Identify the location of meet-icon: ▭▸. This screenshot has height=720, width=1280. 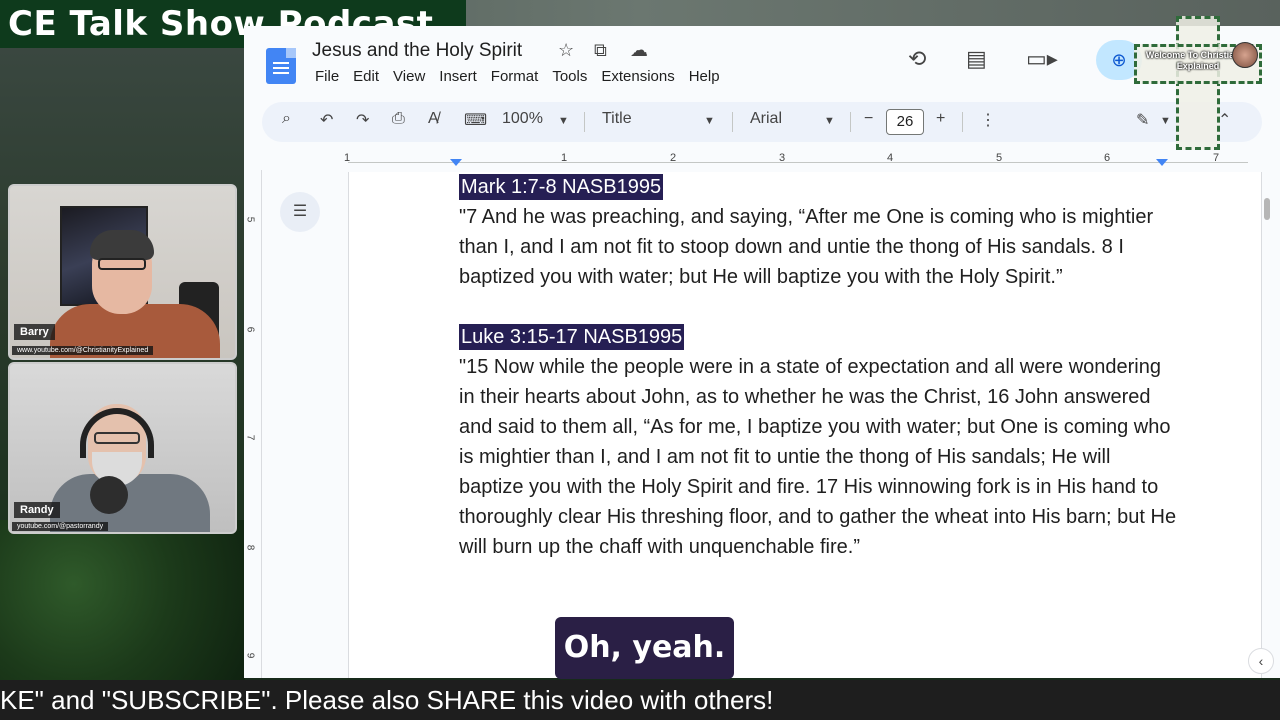
(1042, 59).